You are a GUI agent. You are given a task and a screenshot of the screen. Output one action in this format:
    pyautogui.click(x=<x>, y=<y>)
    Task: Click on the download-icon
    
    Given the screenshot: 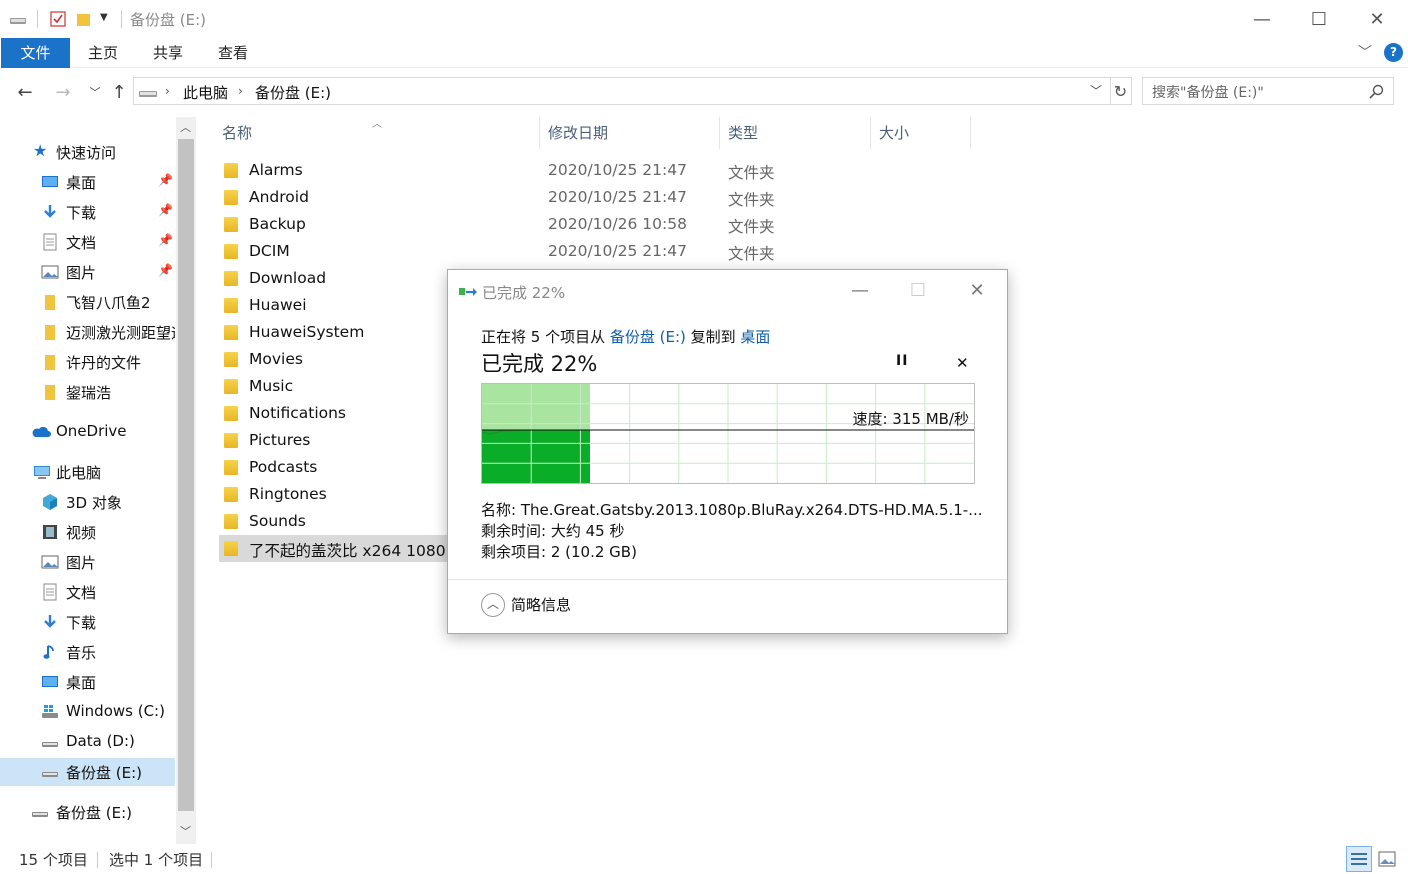 What is the action you would take?
    pyautogui.click(x=50, y=621)
    